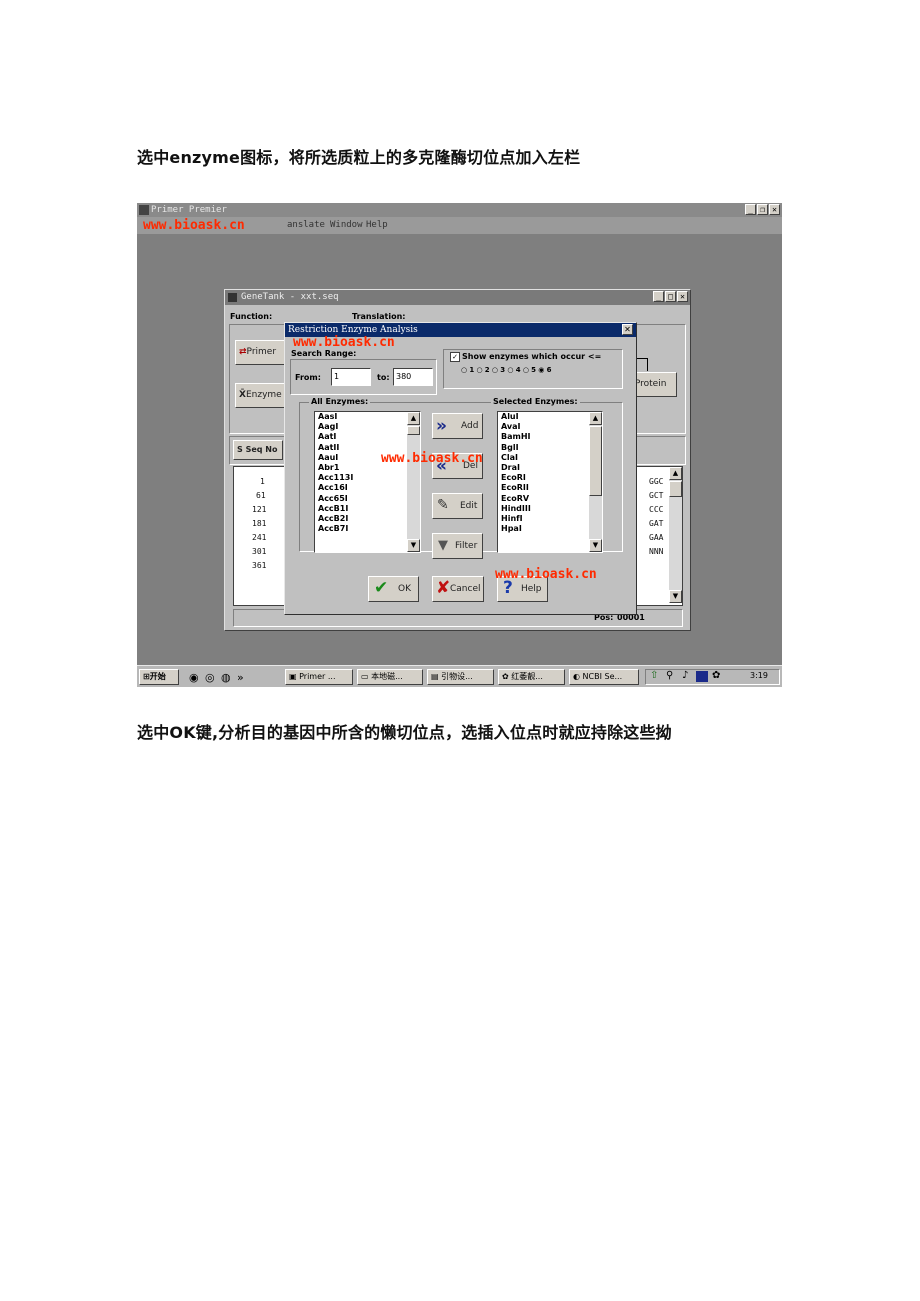 The height and width of the screenshot is (1301, 920). What do you see at coordinates (441, 426) in the screenshot?
I see `double-right-arrow-icon: »` at bounding box center [441, 426].